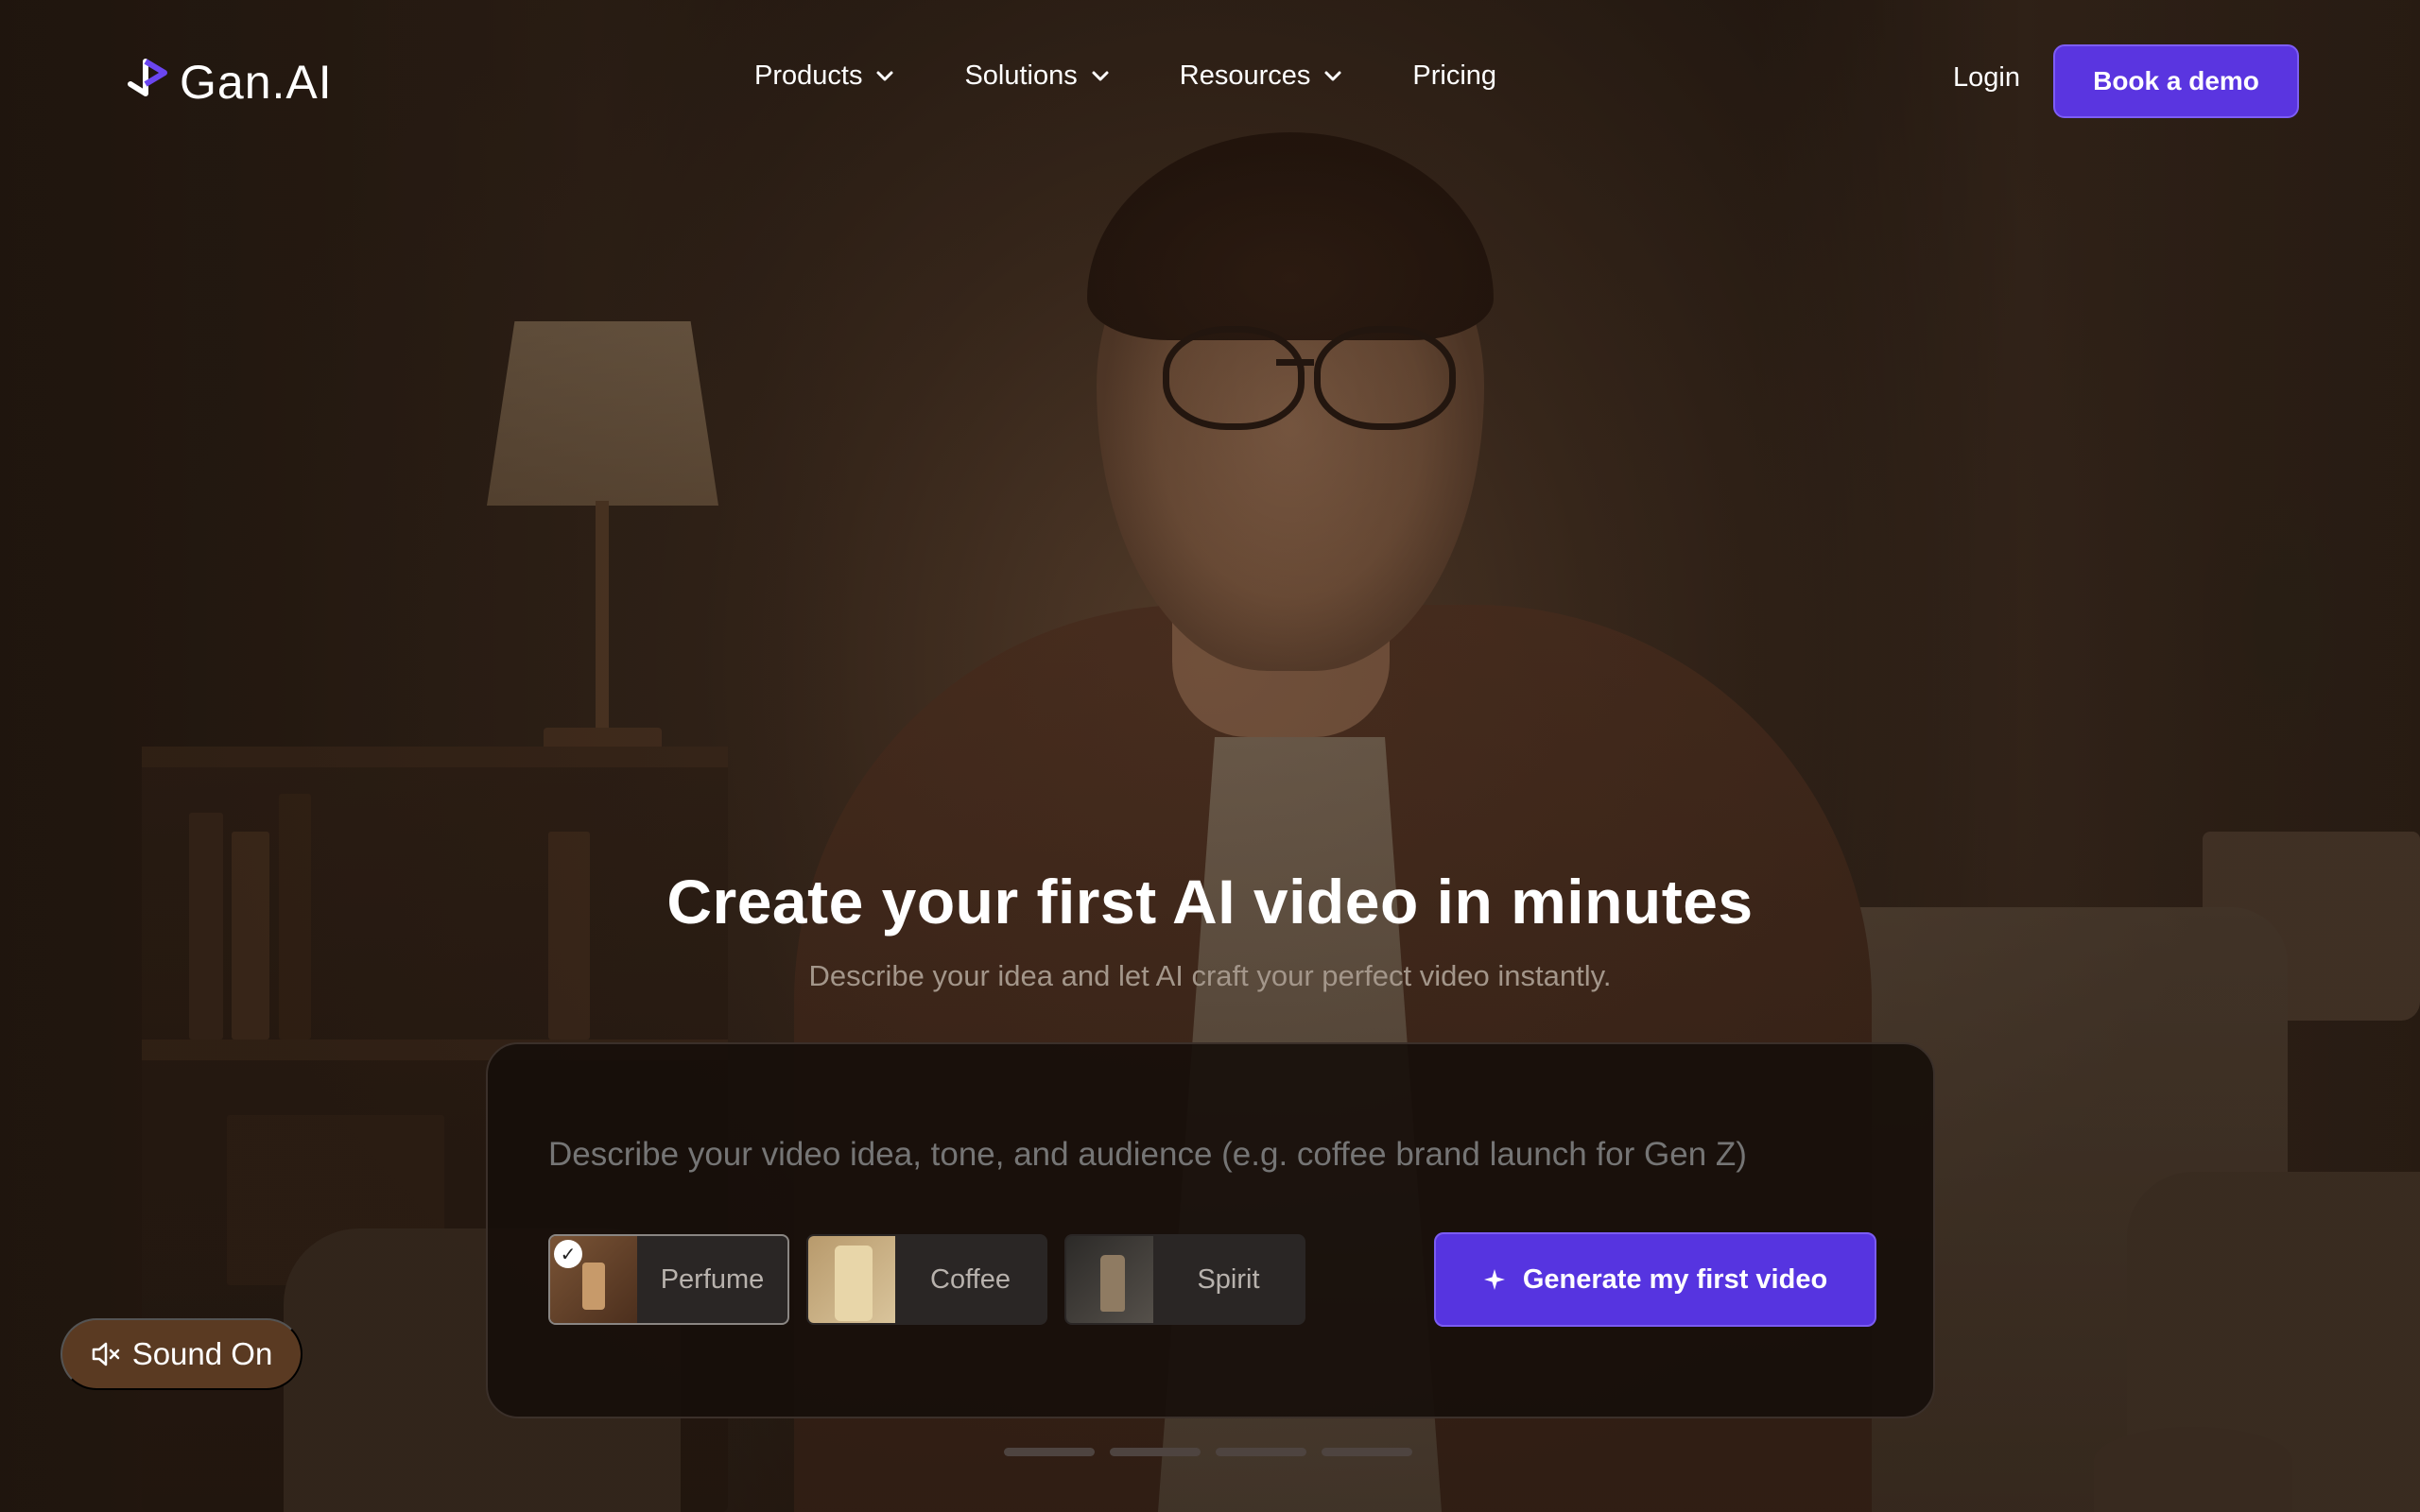  Describe the element at coordinates (808, 75) in the screenshot. I see `nav-label: Products` at that location.